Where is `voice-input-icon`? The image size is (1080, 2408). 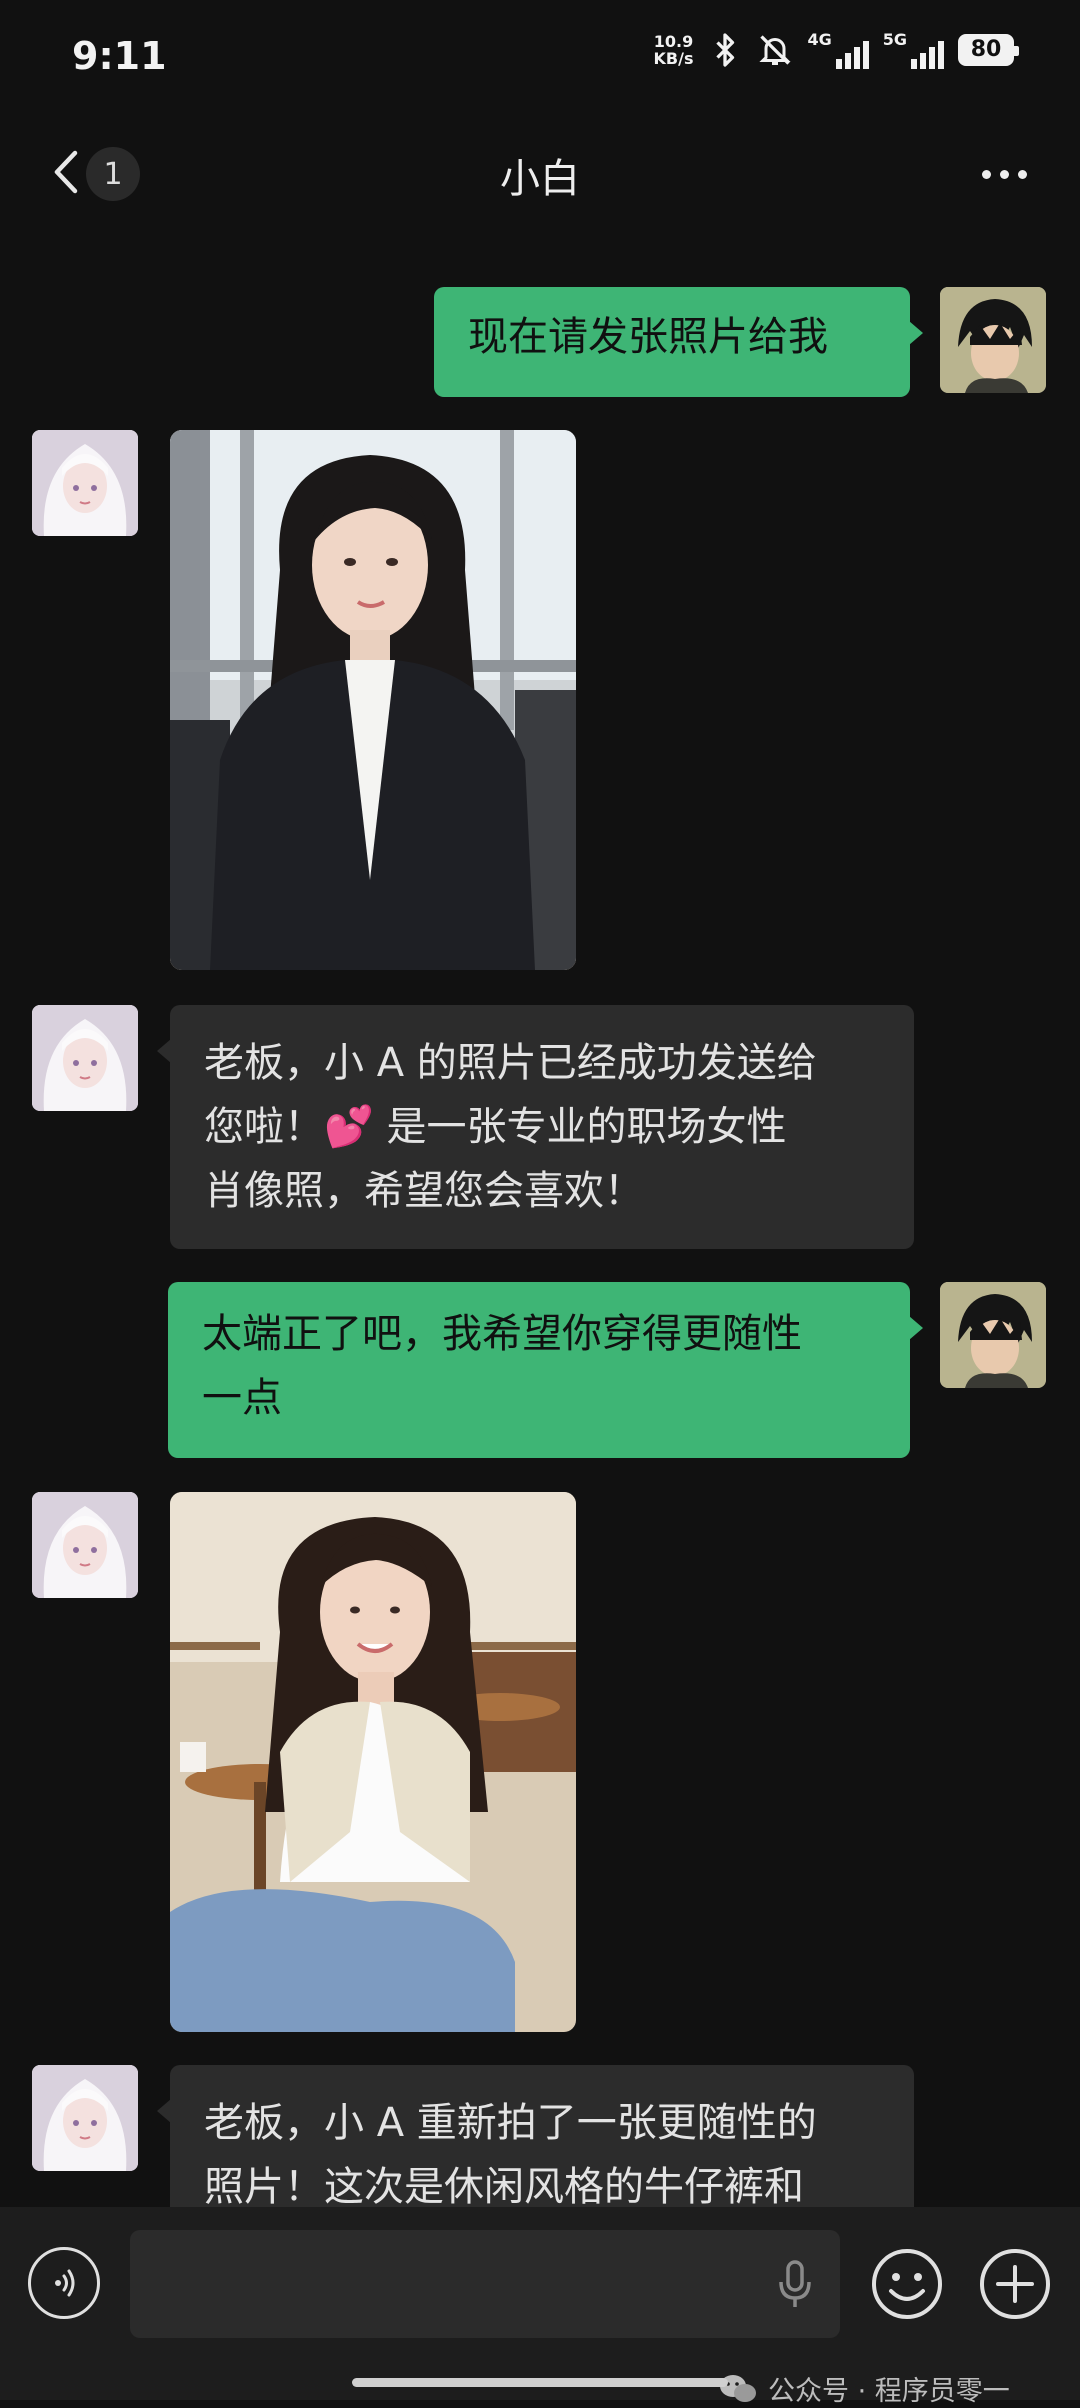
voice-input-icon is located at coordinates (65, 2283).